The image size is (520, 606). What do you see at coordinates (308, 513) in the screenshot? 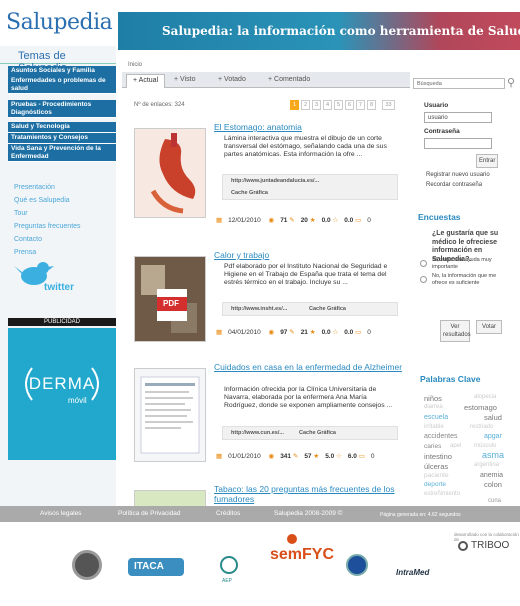
I see `footer-link: Salupedia 2008-2009 ©` at bounding box center [308, 513].